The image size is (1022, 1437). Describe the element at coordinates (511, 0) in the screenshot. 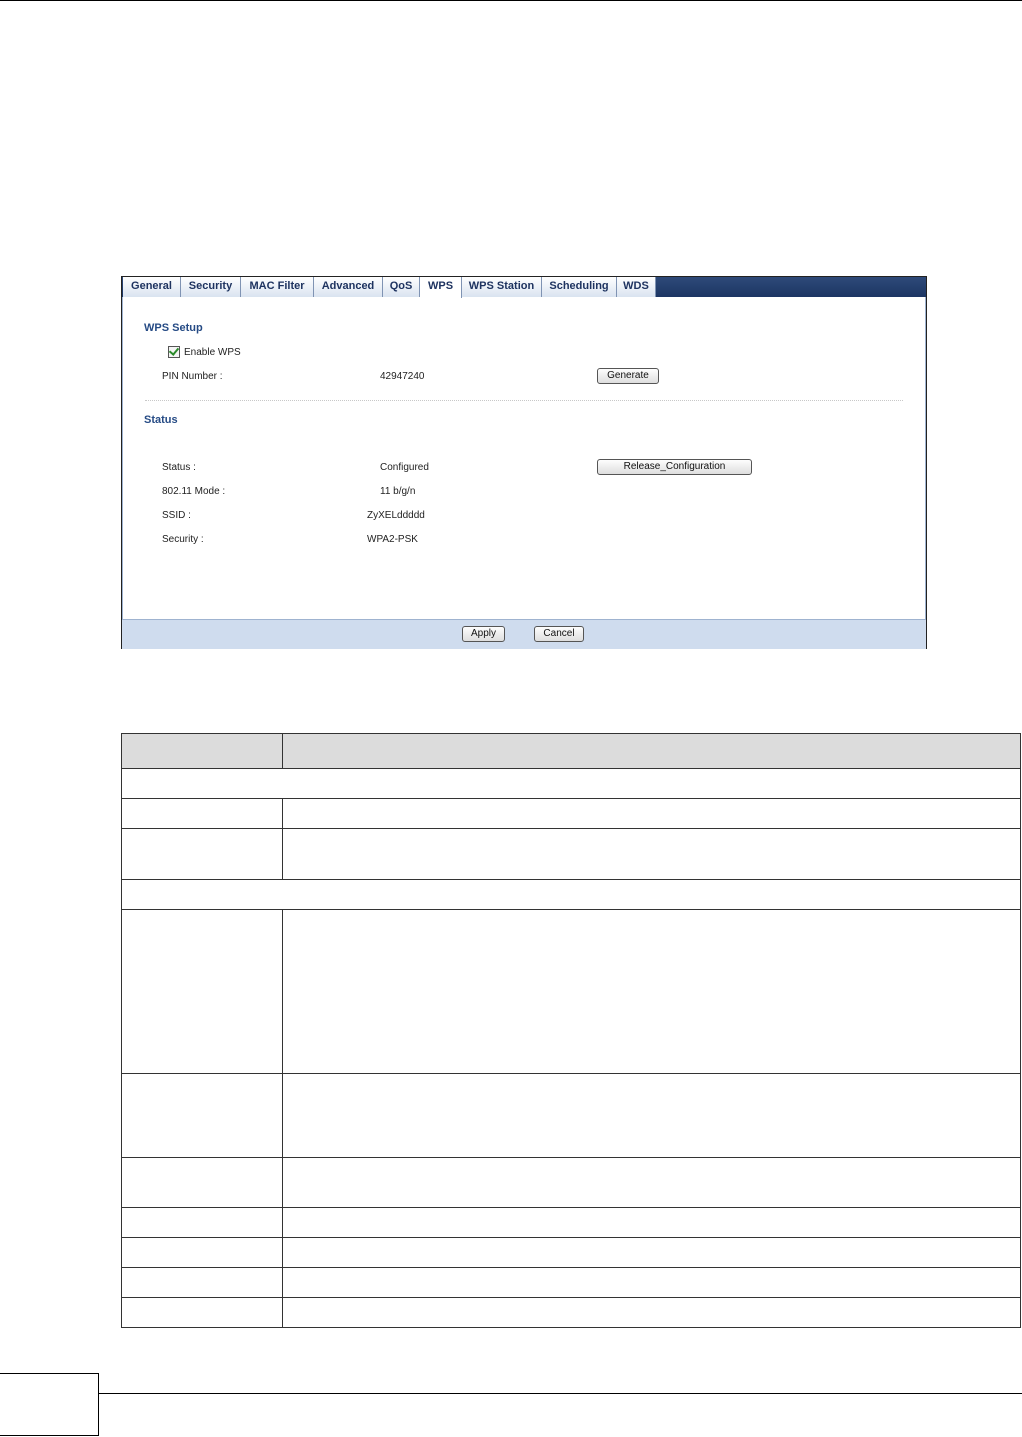

I see `top-rule` at that location.